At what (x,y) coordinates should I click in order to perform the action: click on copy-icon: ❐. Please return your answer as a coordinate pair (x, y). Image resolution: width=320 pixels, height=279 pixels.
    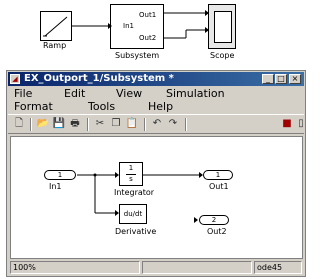
    Looking at the image, I should click on (116, 124).